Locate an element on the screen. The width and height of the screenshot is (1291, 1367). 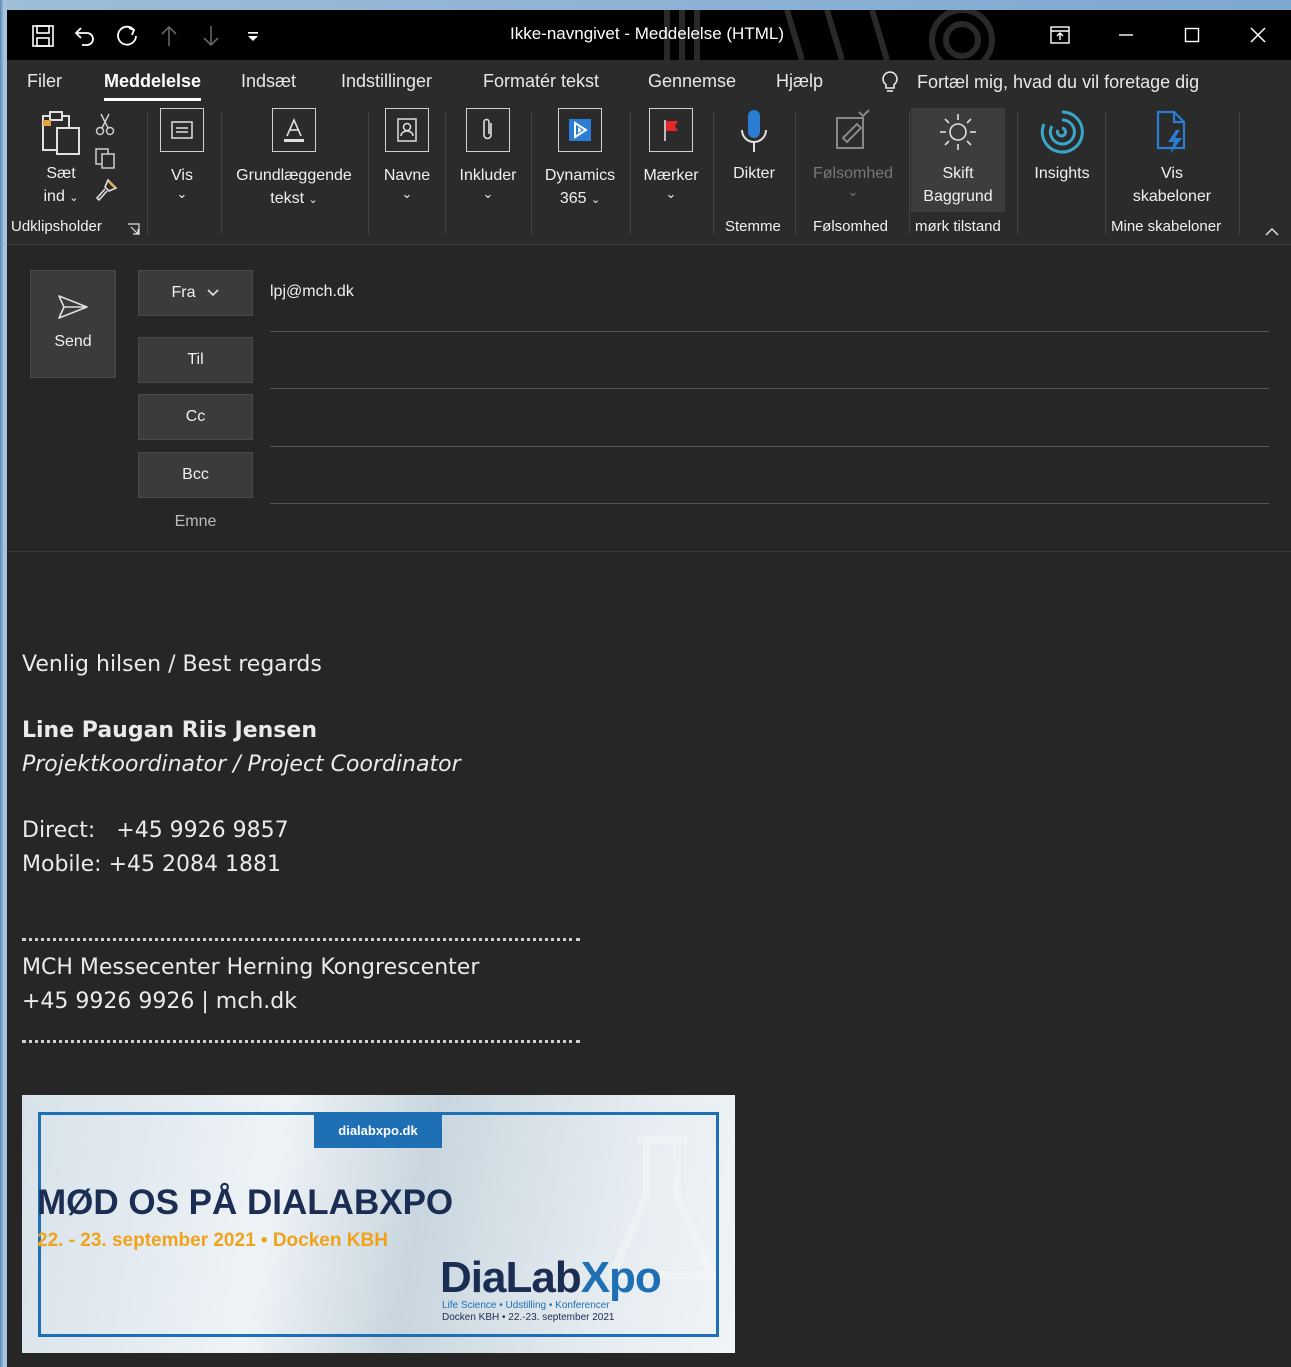
dialabxpo-logo: DiaLabXpo is located at coordinates (551, 1278).